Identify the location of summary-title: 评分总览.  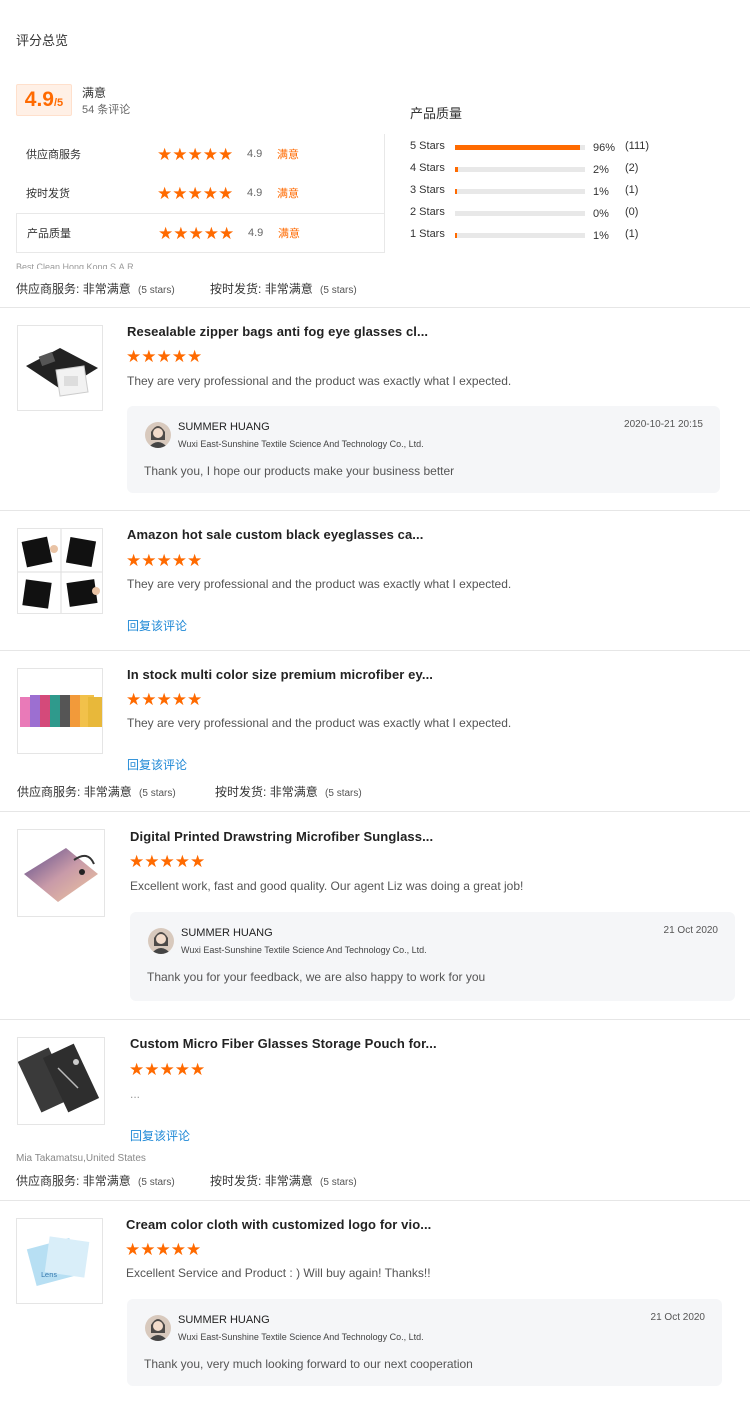
(42, 40).